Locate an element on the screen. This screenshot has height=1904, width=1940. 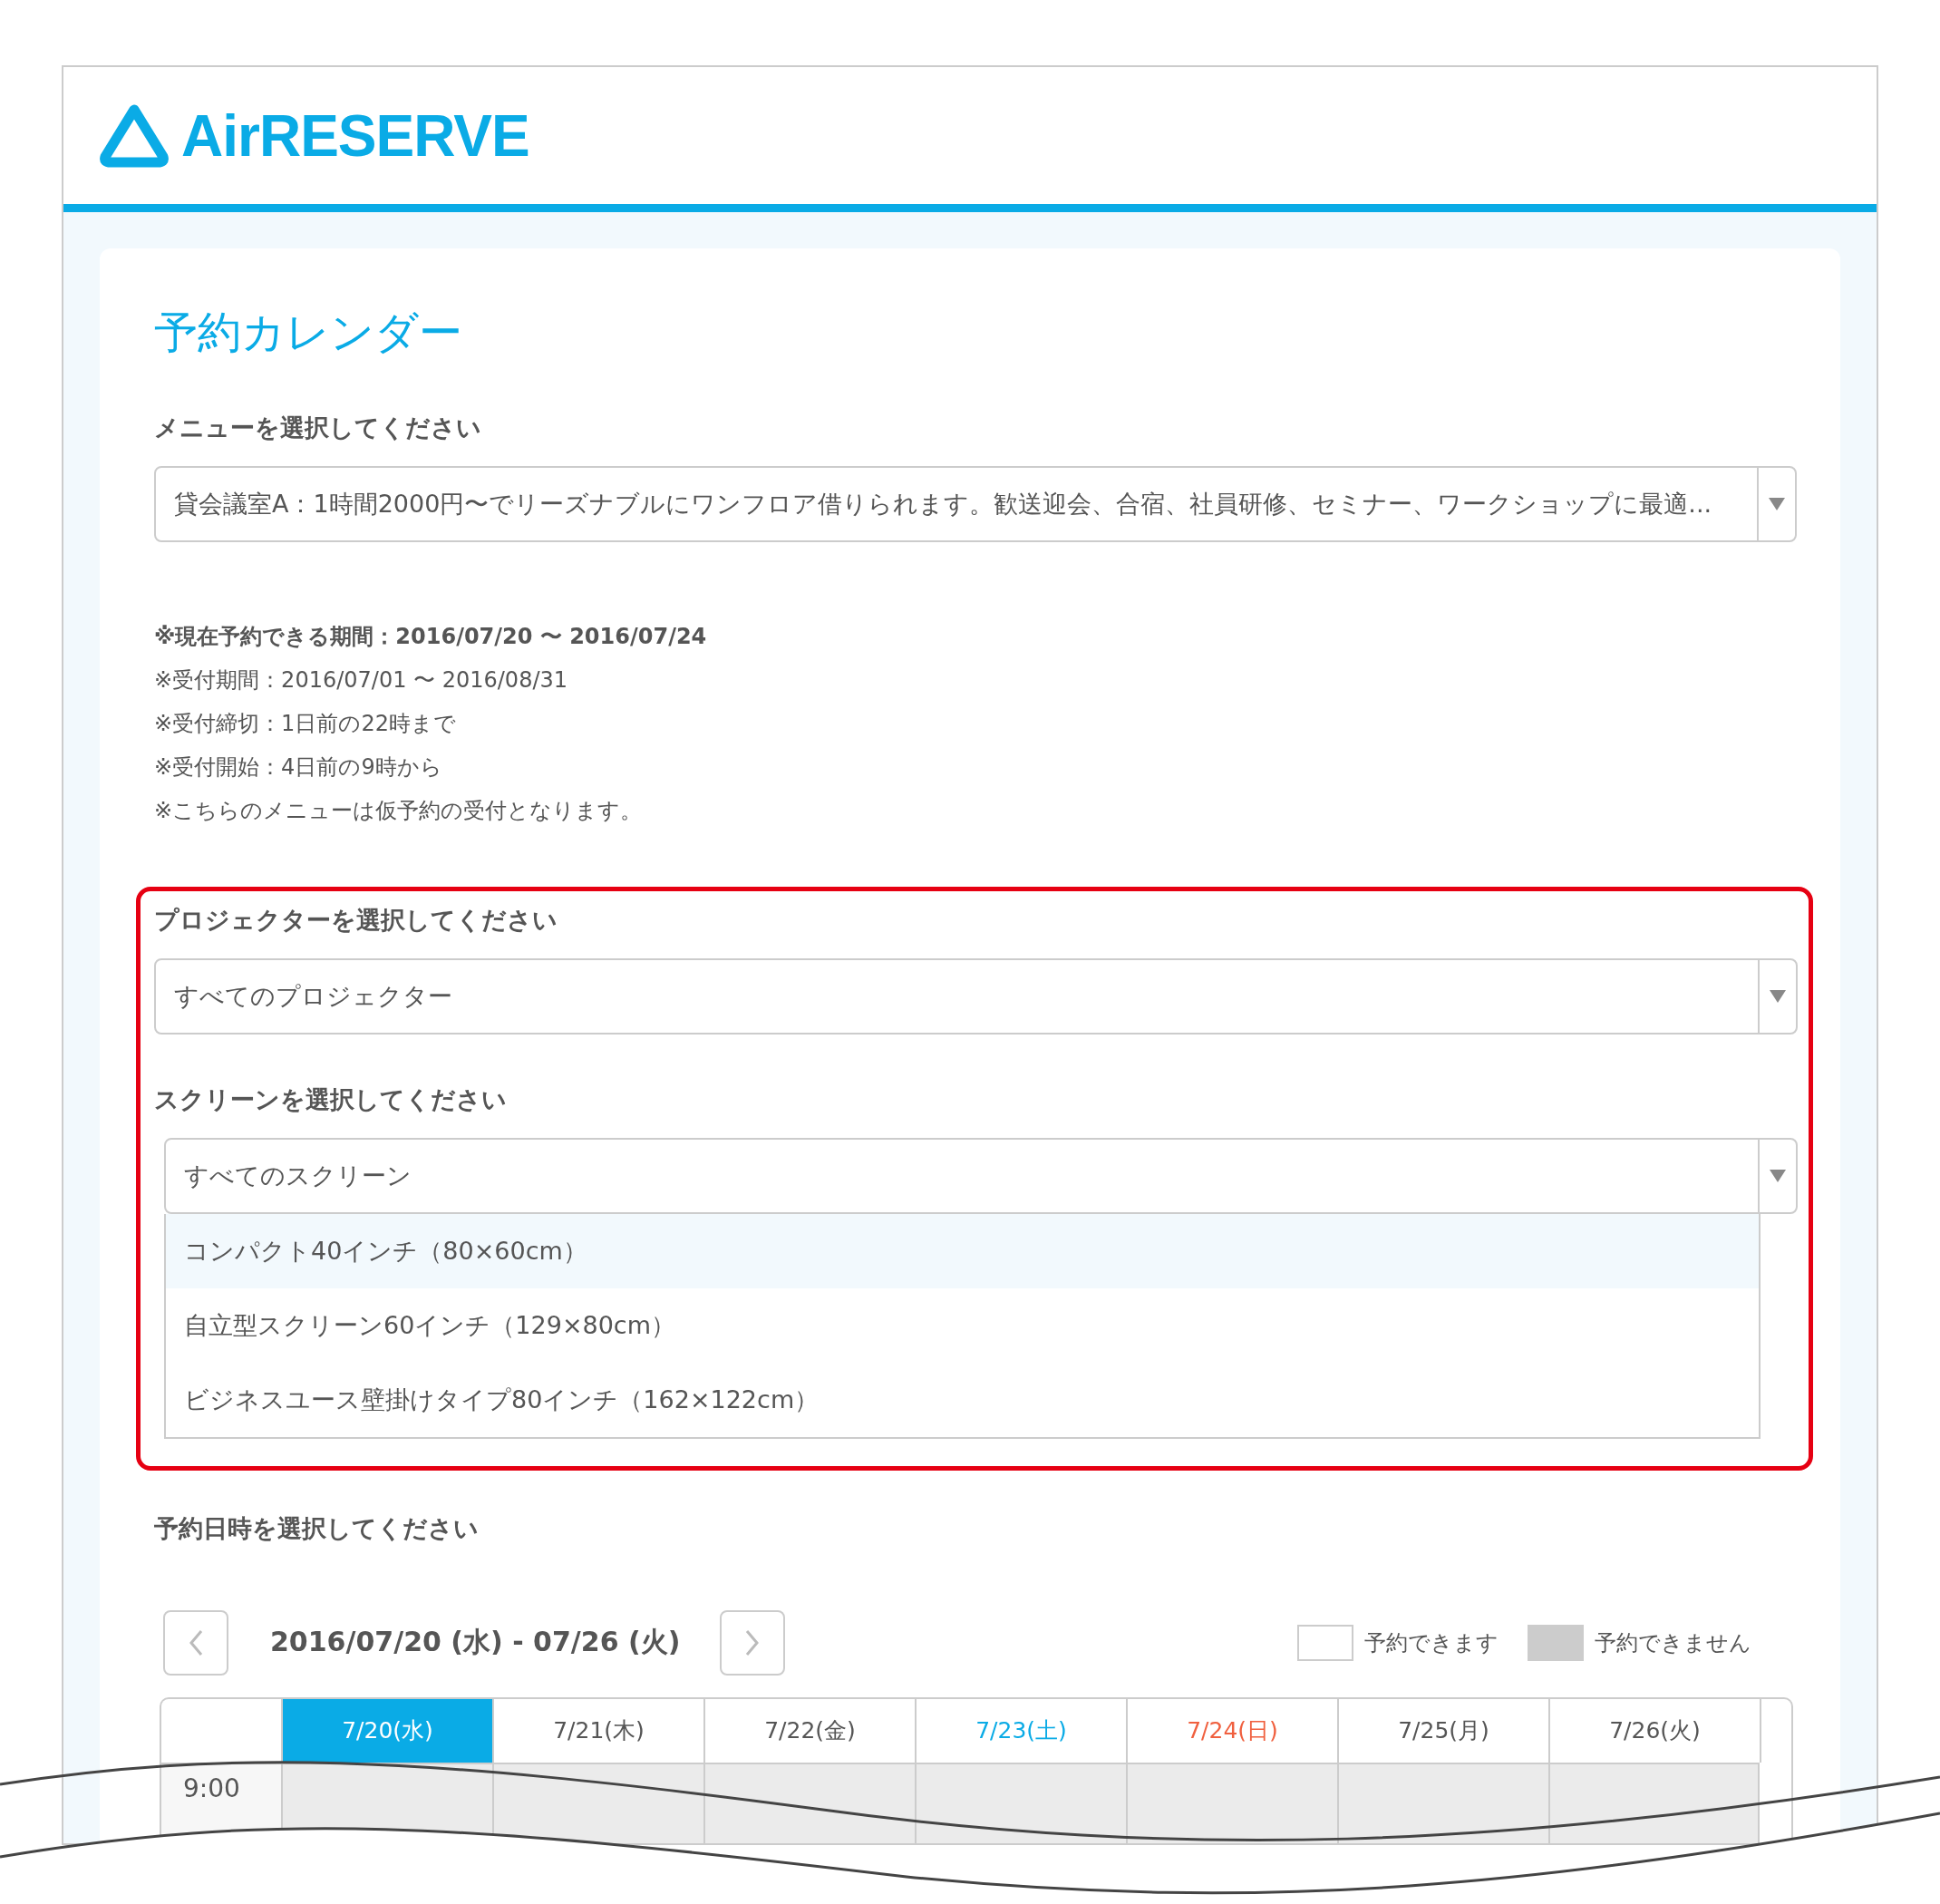
dropdown-option: コンパクト40インチ（80×60cm） is located at coordinates (963, 1250).